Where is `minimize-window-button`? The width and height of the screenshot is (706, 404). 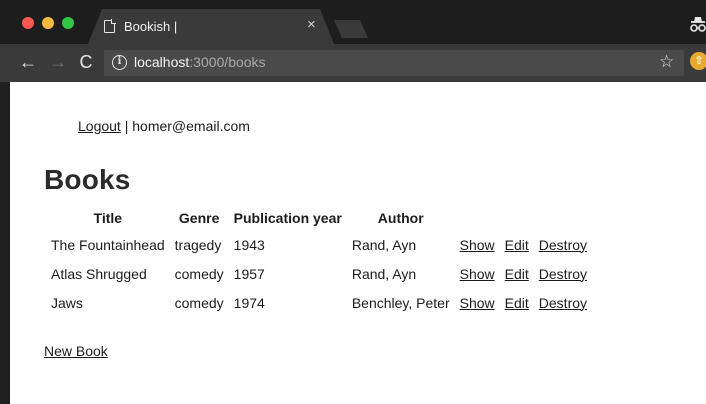
minimize-window-button is located at coordinates (48, 23).